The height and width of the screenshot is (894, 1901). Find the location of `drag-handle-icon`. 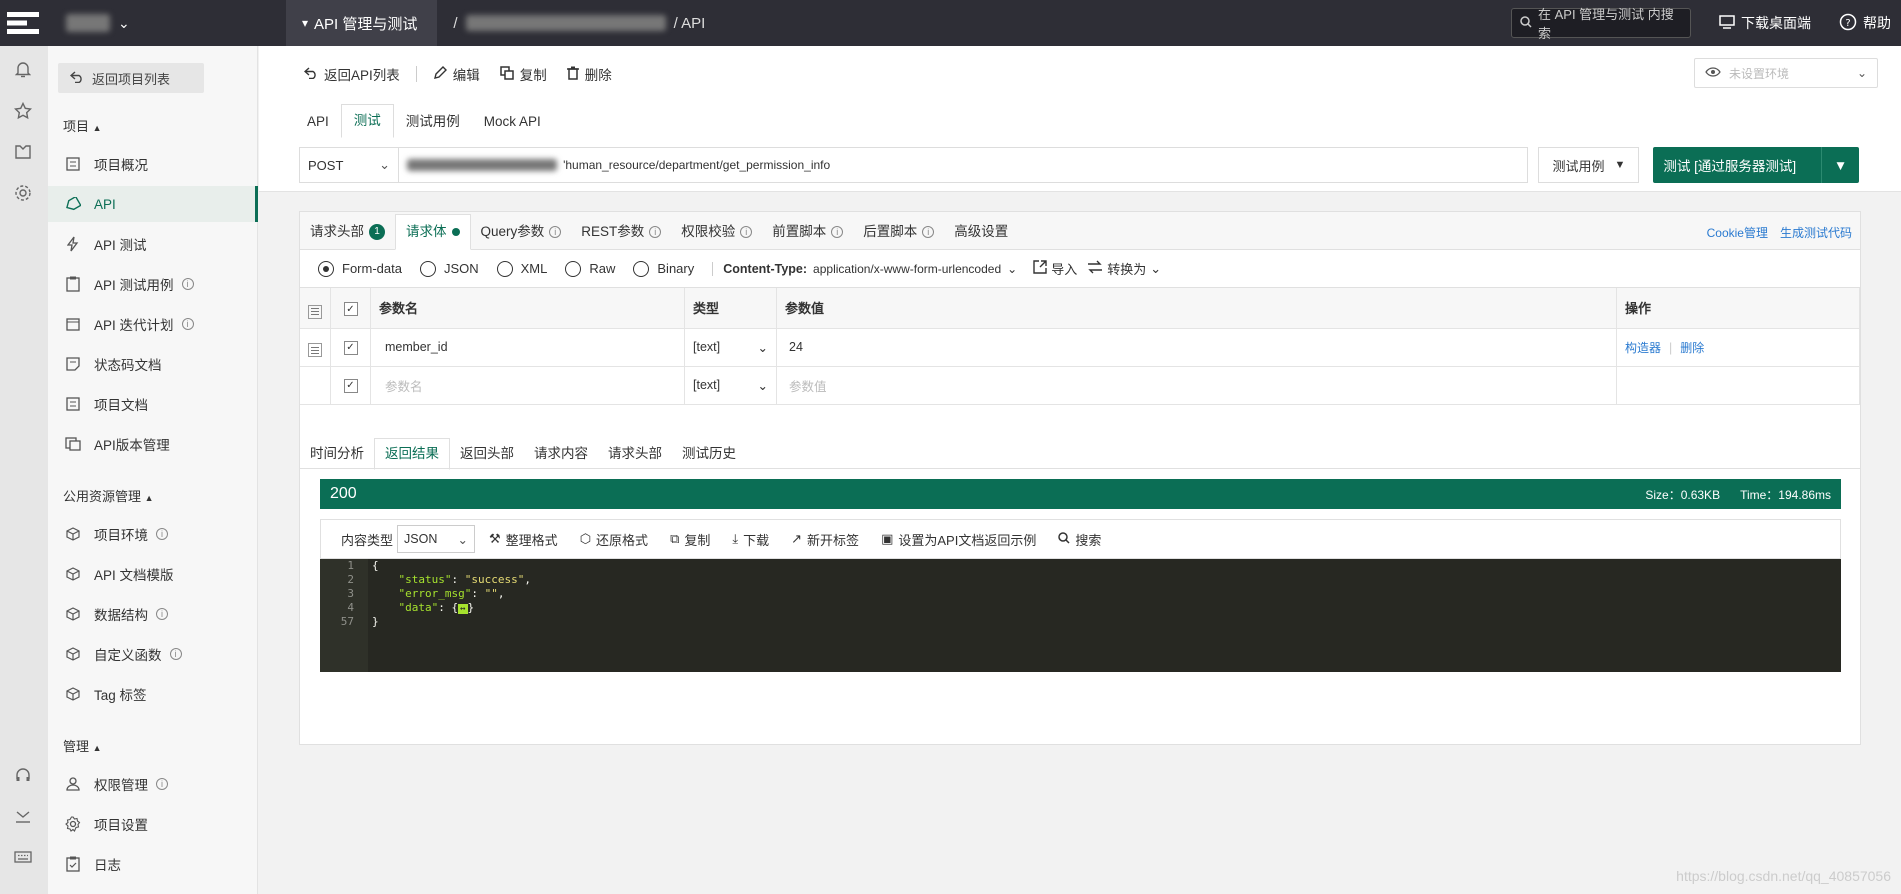

drag-handle-icon is located at coordinates (315, 350).